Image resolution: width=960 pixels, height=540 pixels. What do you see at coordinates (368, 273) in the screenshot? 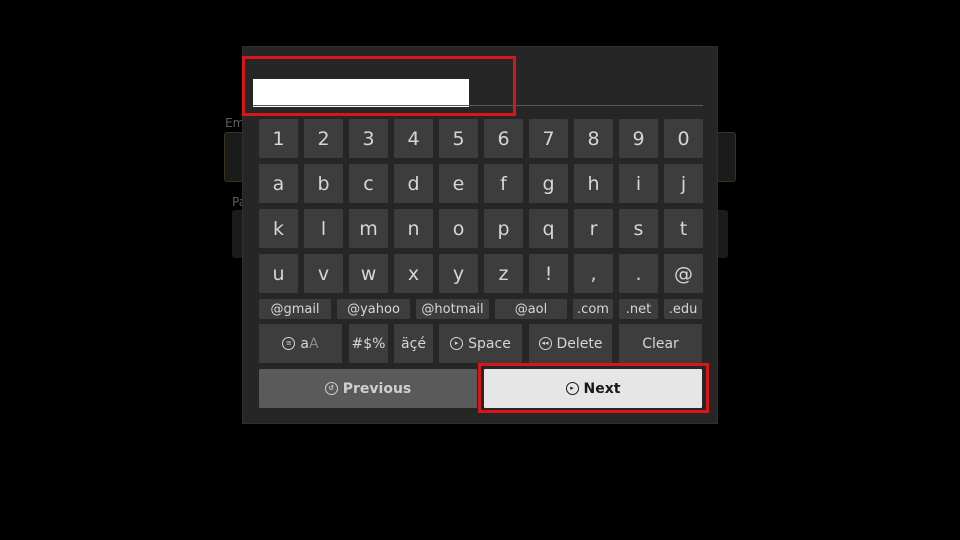
I see `key-3-2: w` at bounding box center [368, 273].